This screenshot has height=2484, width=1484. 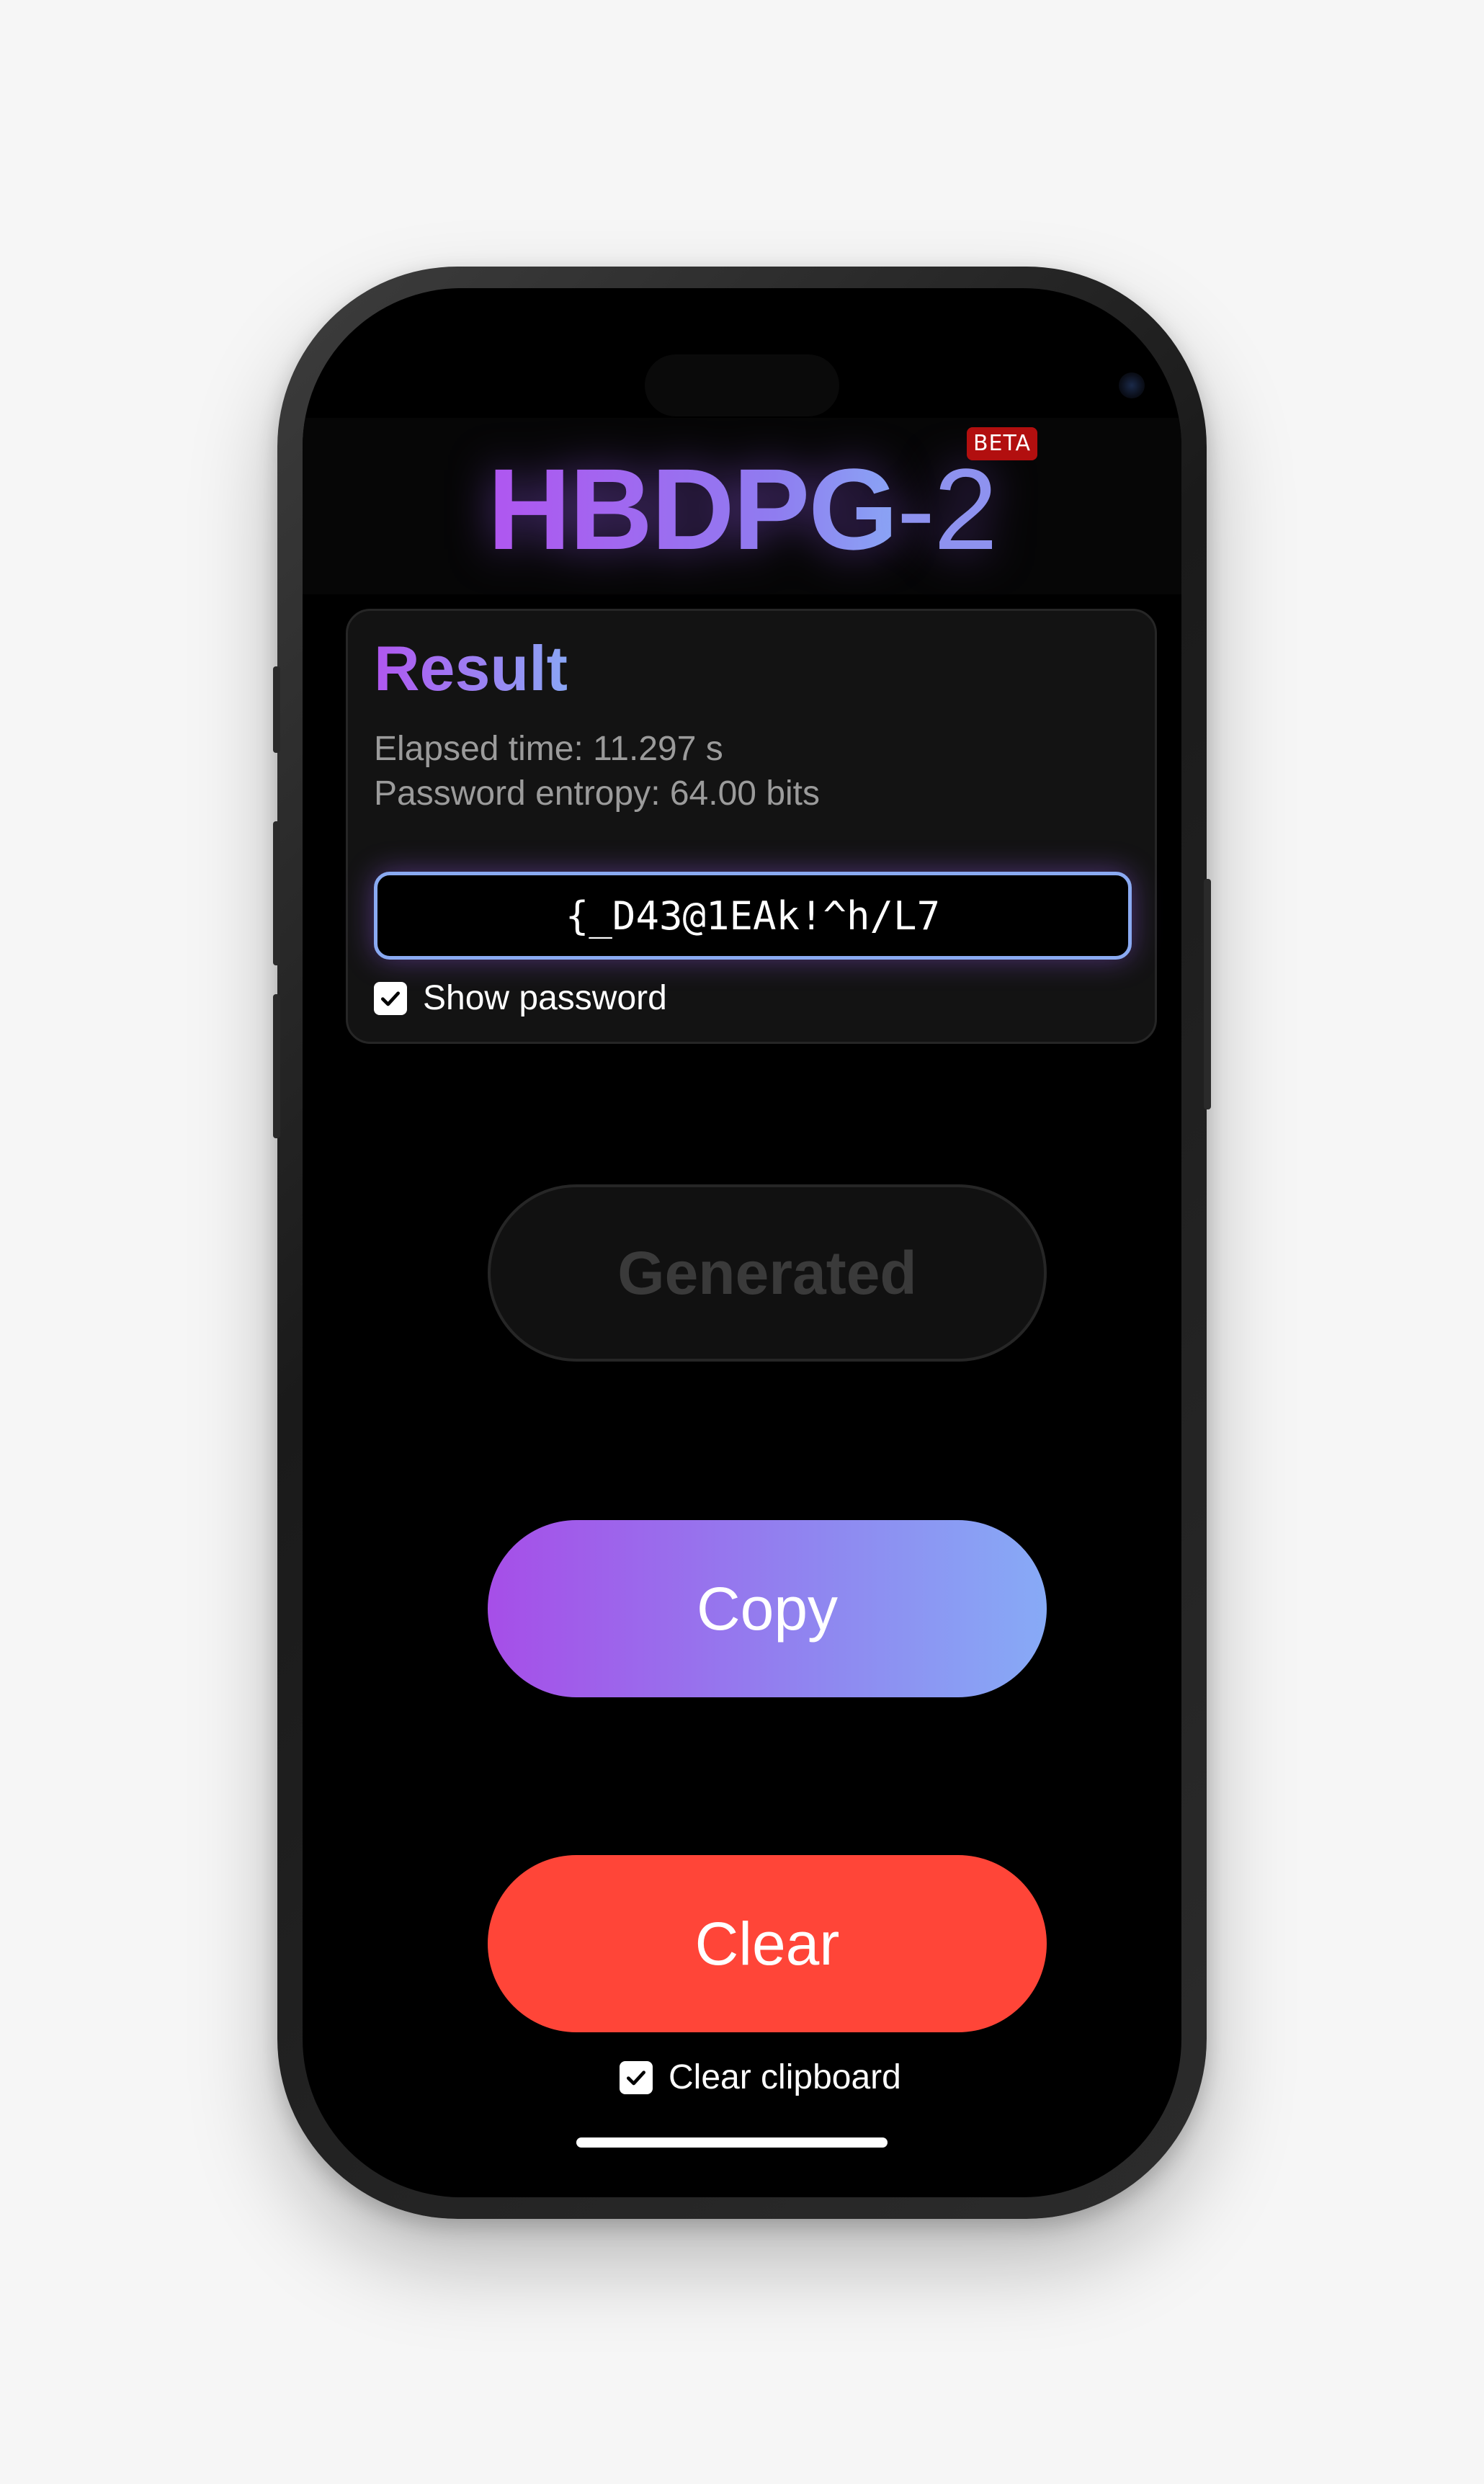 I want to click on dynamic-island, so click(x=742, y=385).